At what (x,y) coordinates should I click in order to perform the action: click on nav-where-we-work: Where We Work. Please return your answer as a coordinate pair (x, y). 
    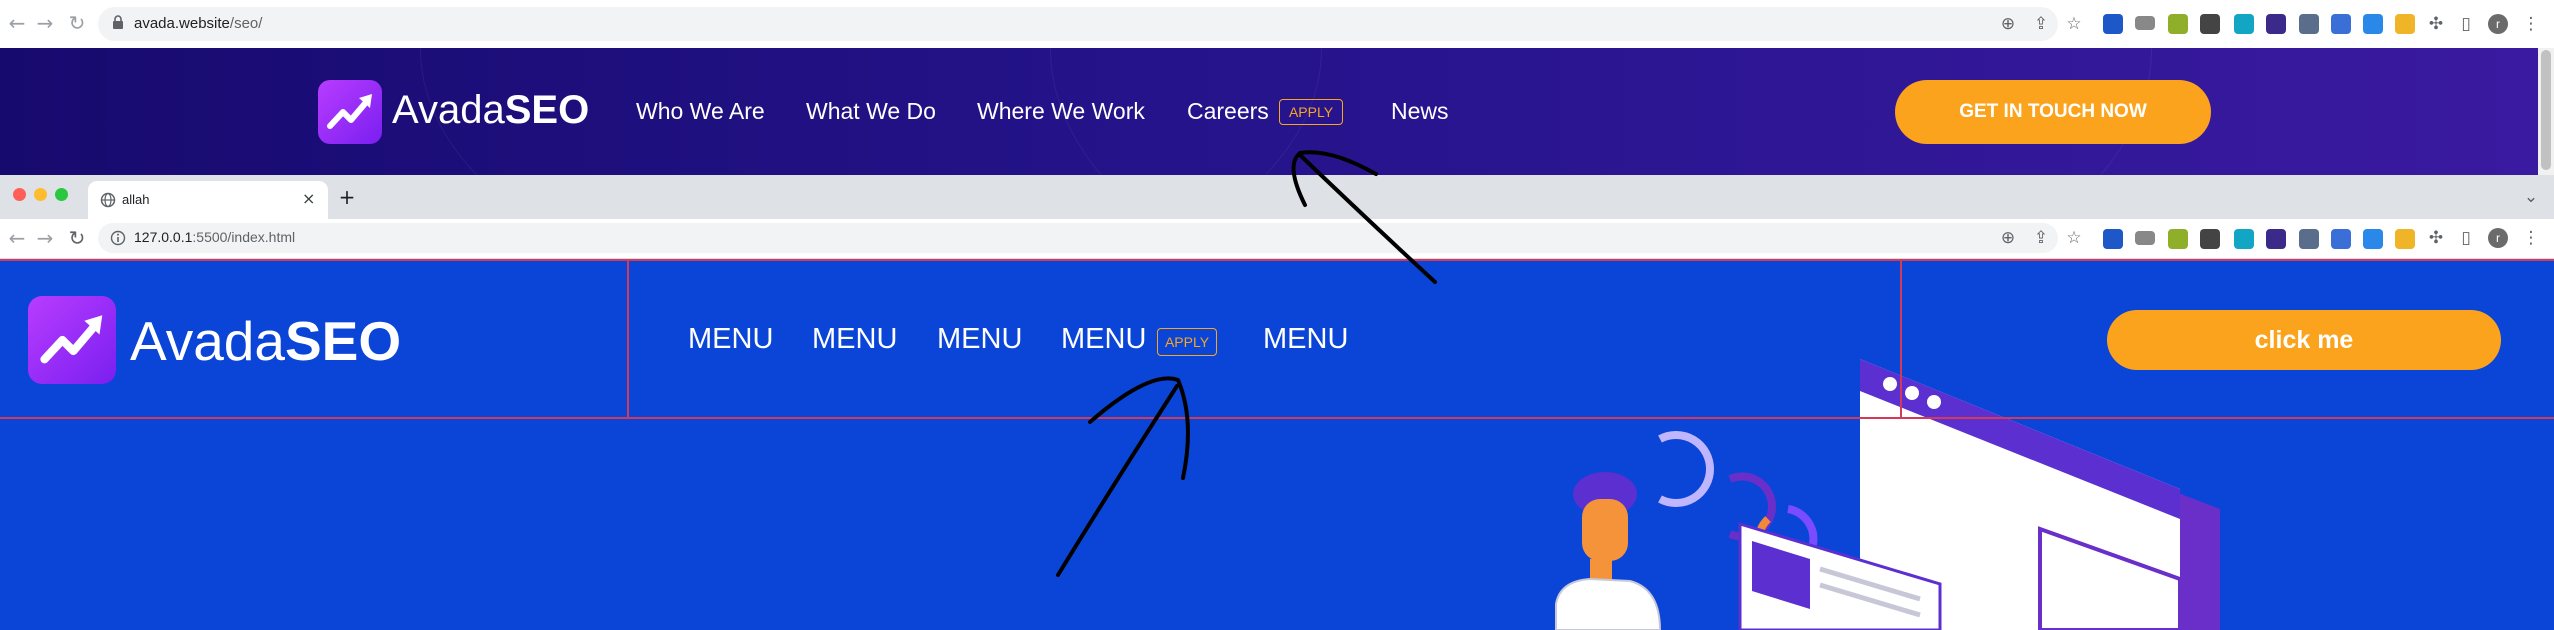
    Looking at the image, I should click on (1061, 111).